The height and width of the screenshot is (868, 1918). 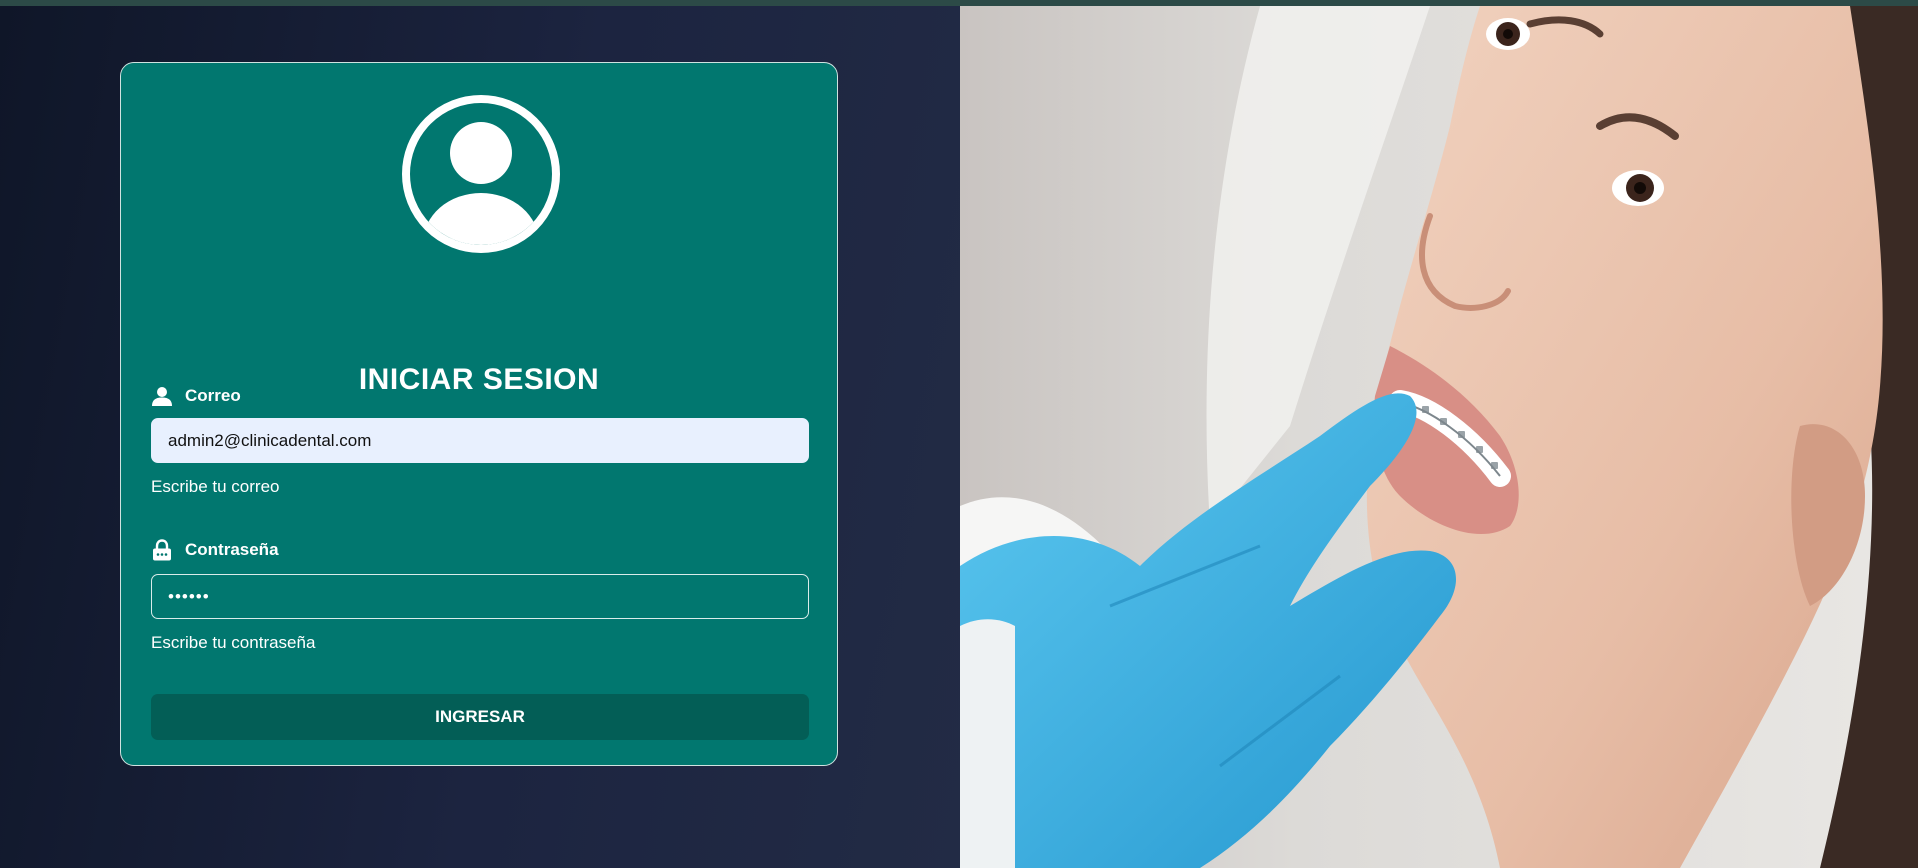 I want to click on email-label-text: Correo, so click(x=213, y=395).